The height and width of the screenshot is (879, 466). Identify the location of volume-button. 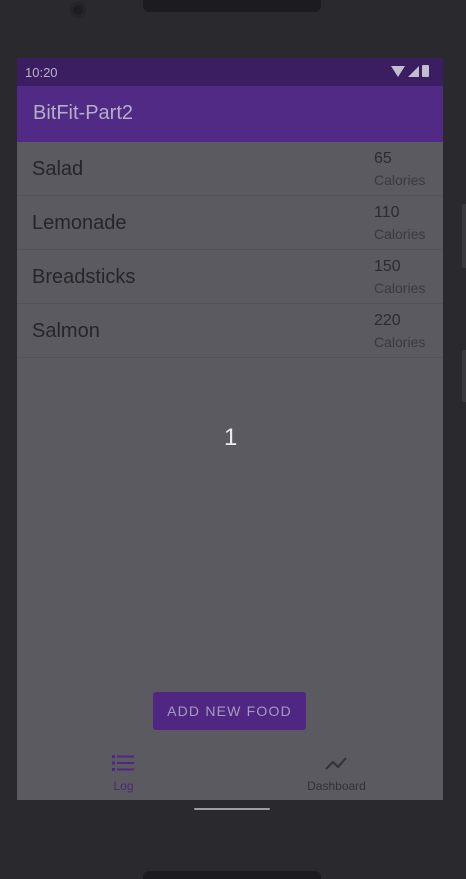
(464, 236).